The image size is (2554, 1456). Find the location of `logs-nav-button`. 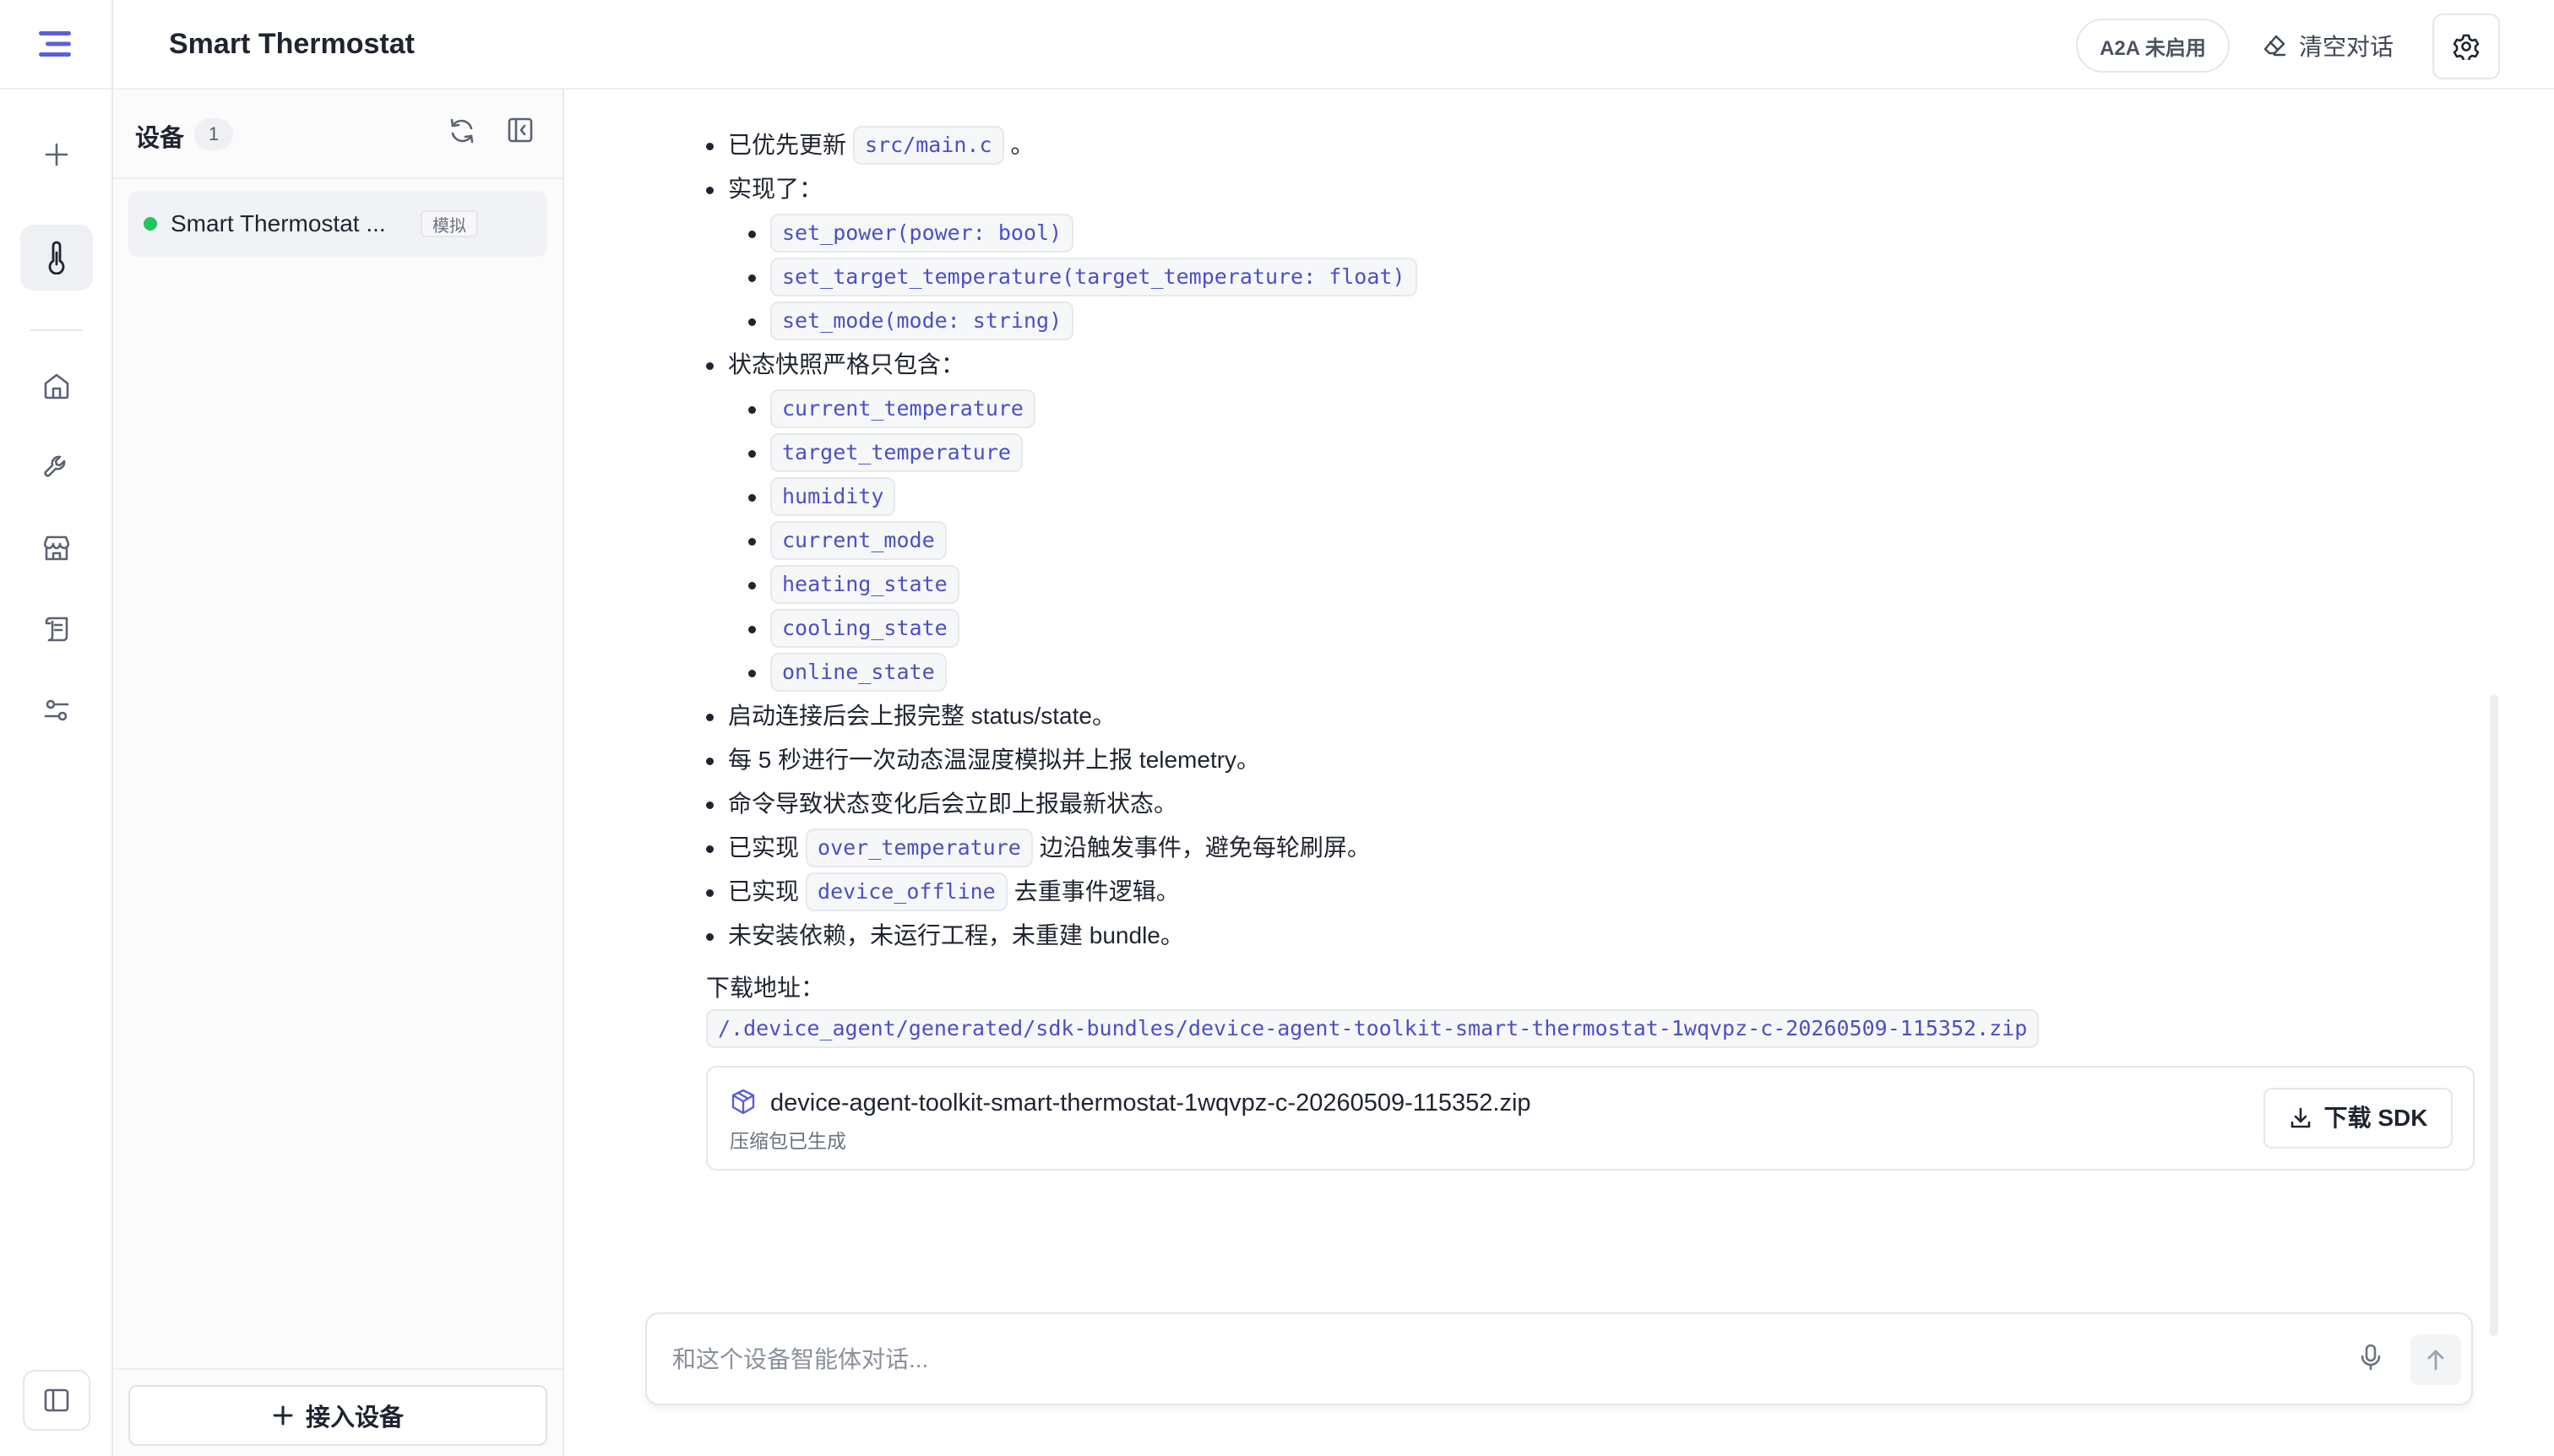

logs-nav-button is located at coordinates (56, 629).